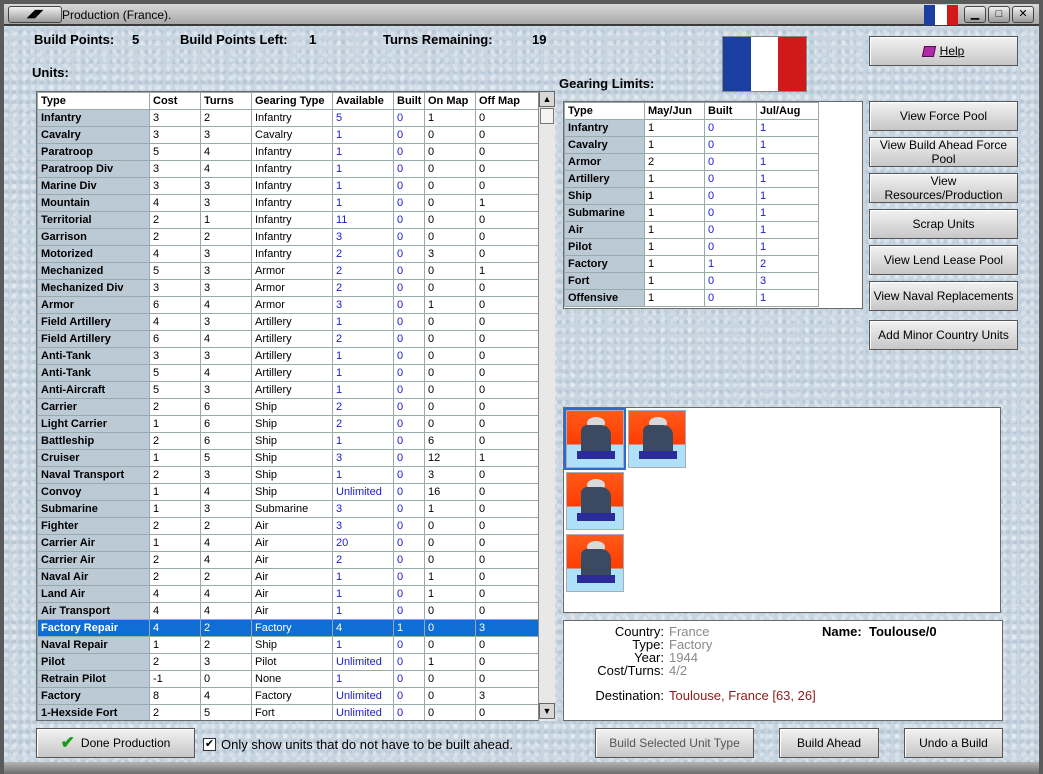  Describe the element at coordinates (288, 645) in the screenshot. I see `unit-row: Naval Repair 1 2 Ship 1 0 0 0` at that location.